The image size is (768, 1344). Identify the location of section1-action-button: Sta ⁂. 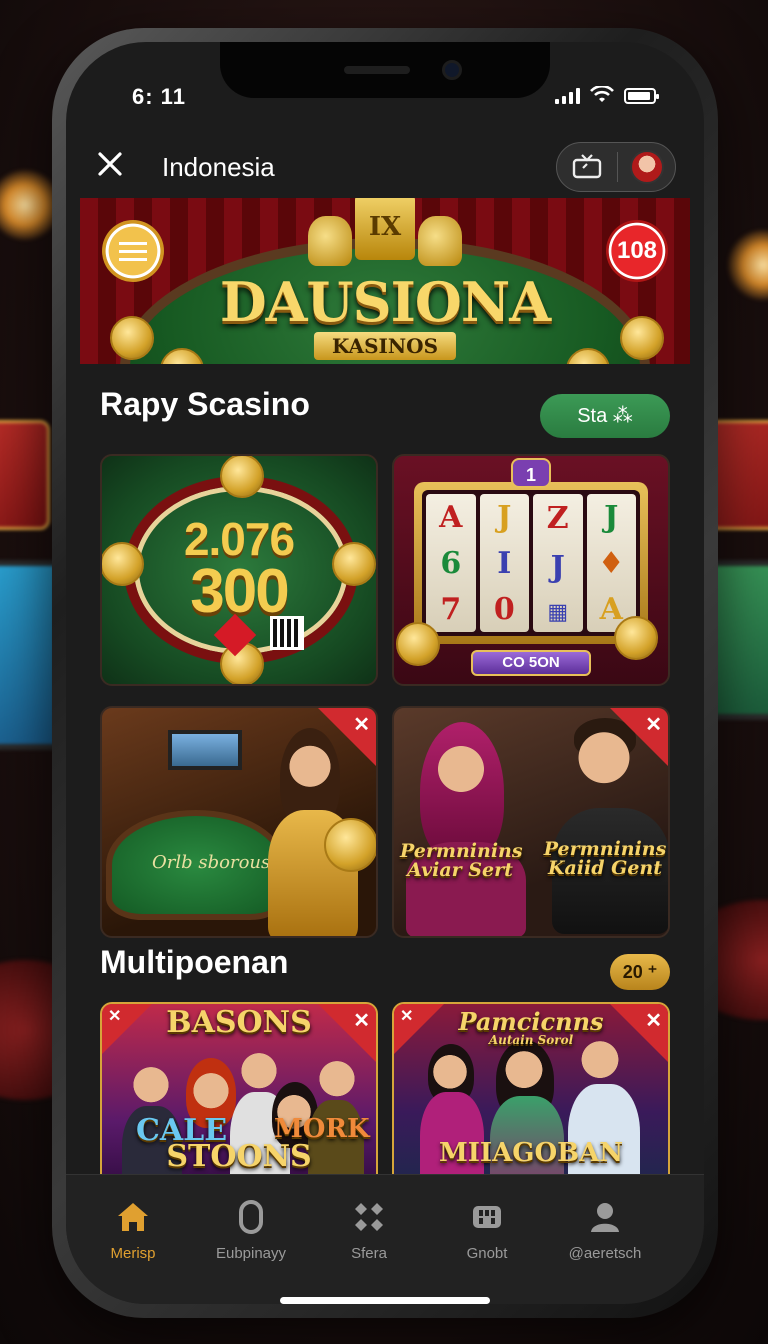
(605, 416).